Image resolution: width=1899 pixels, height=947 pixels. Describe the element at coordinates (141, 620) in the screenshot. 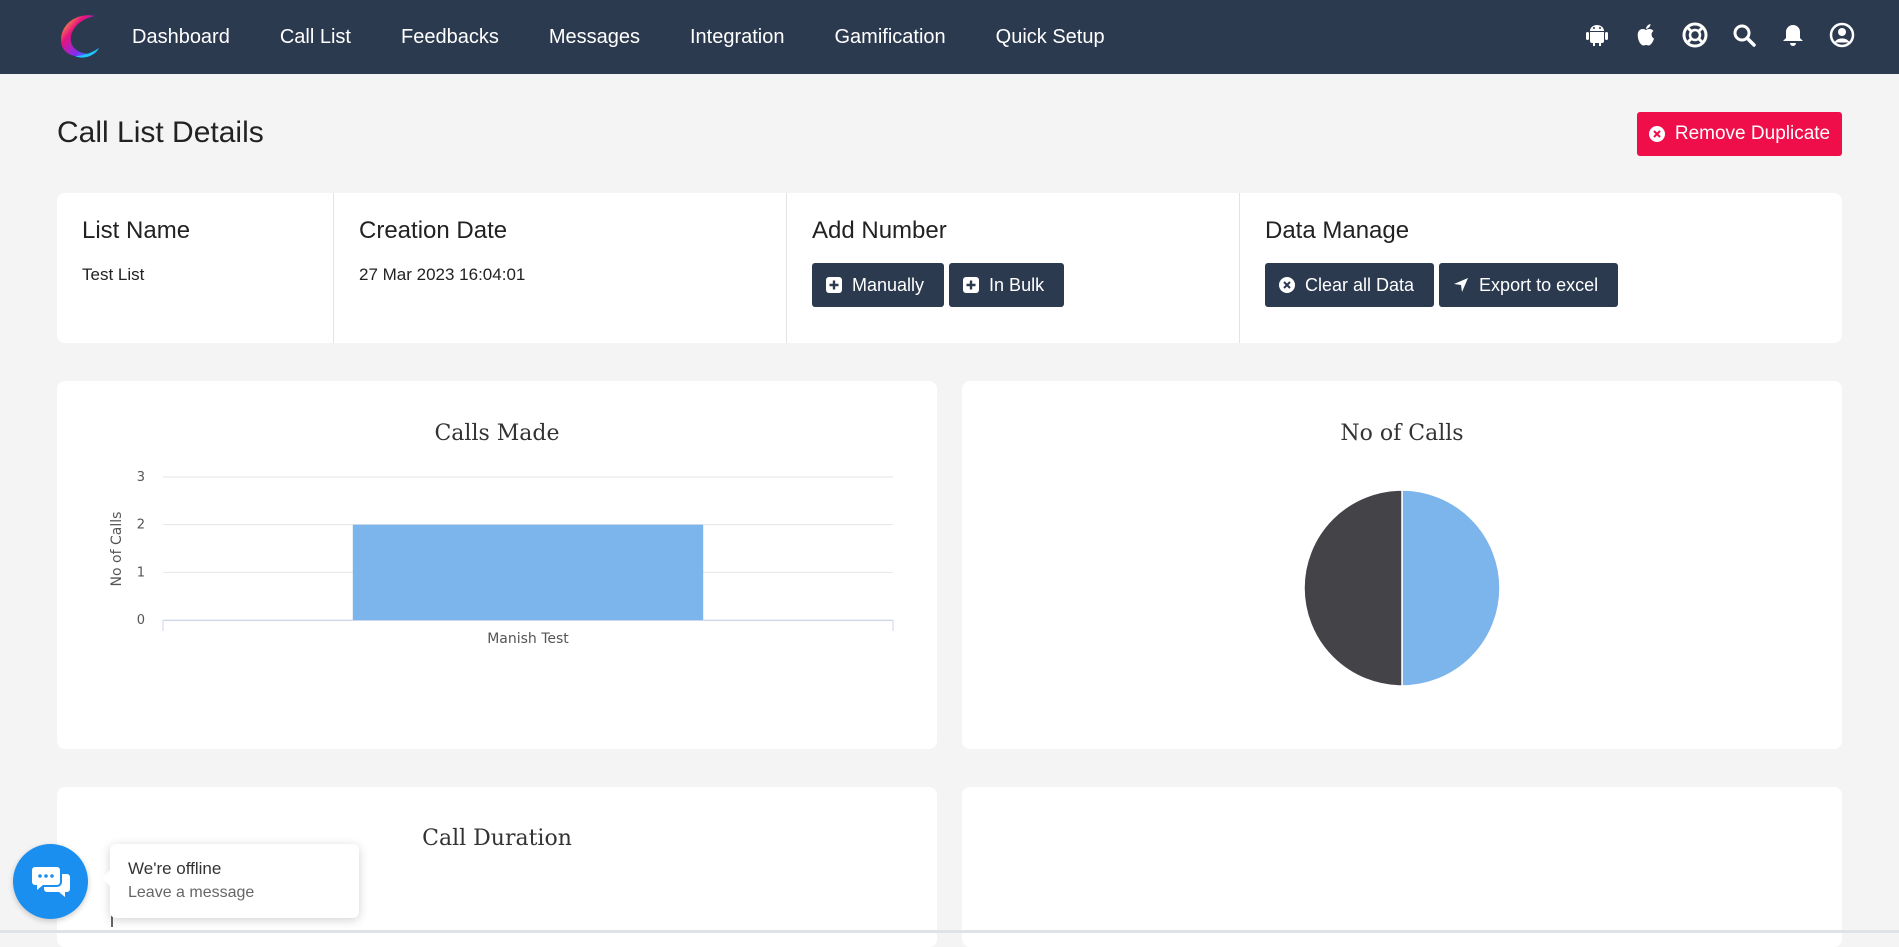

I see `y-tick-label: 0` at that location.